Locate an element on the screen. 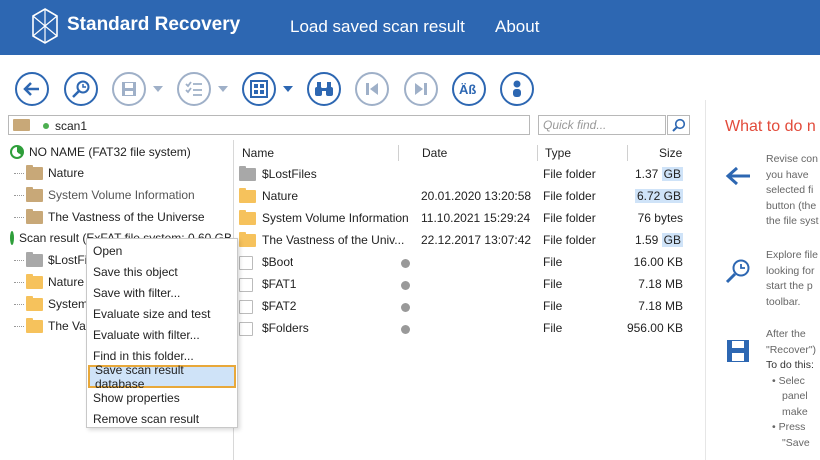 The image size is (820, 460). find-button is located at coordinates (324, 89).